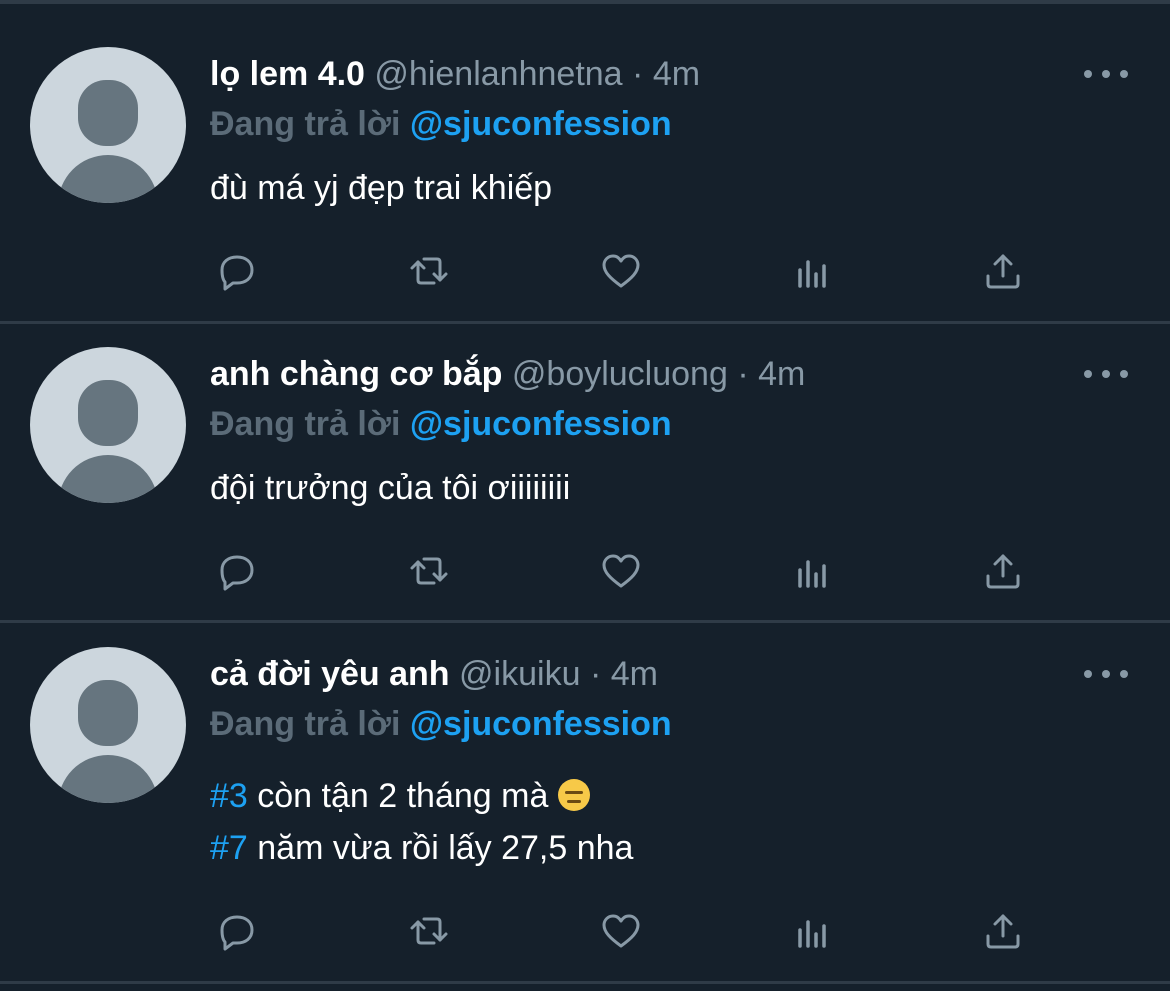  What do you see at coordinates (519, 674) in the screenshot?
I see `handle: @ikuiku` at bounding box center [519, 674].